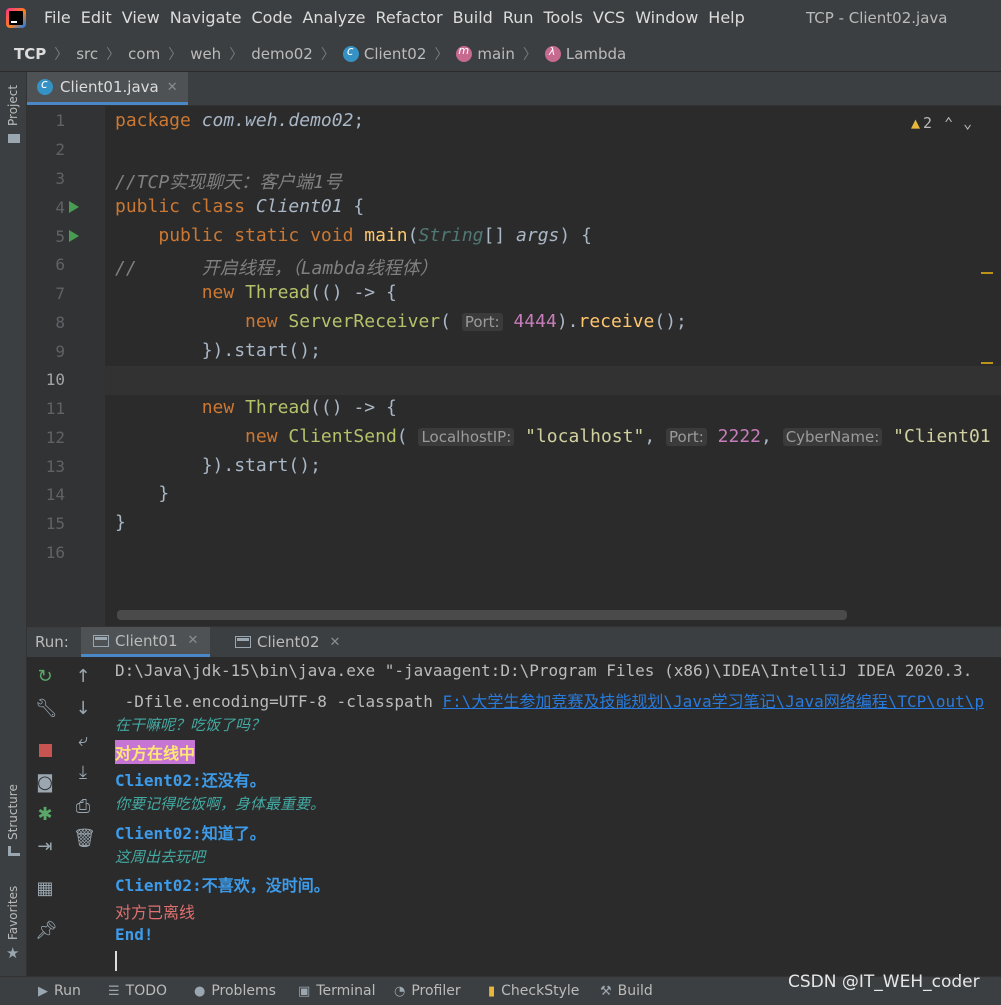  I want to click on debug-icon: ✱, so click(45, 815).